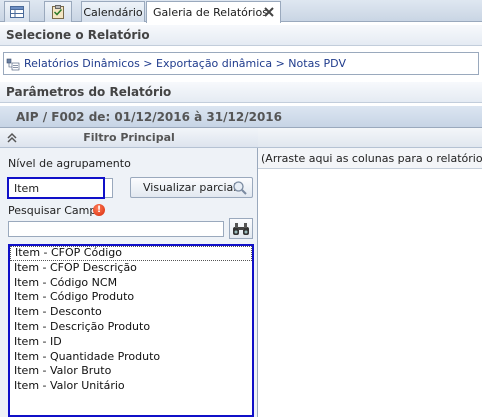 This screenshot has height=417, width=482. I want to click on report-tree-icon, so click(13, 64).